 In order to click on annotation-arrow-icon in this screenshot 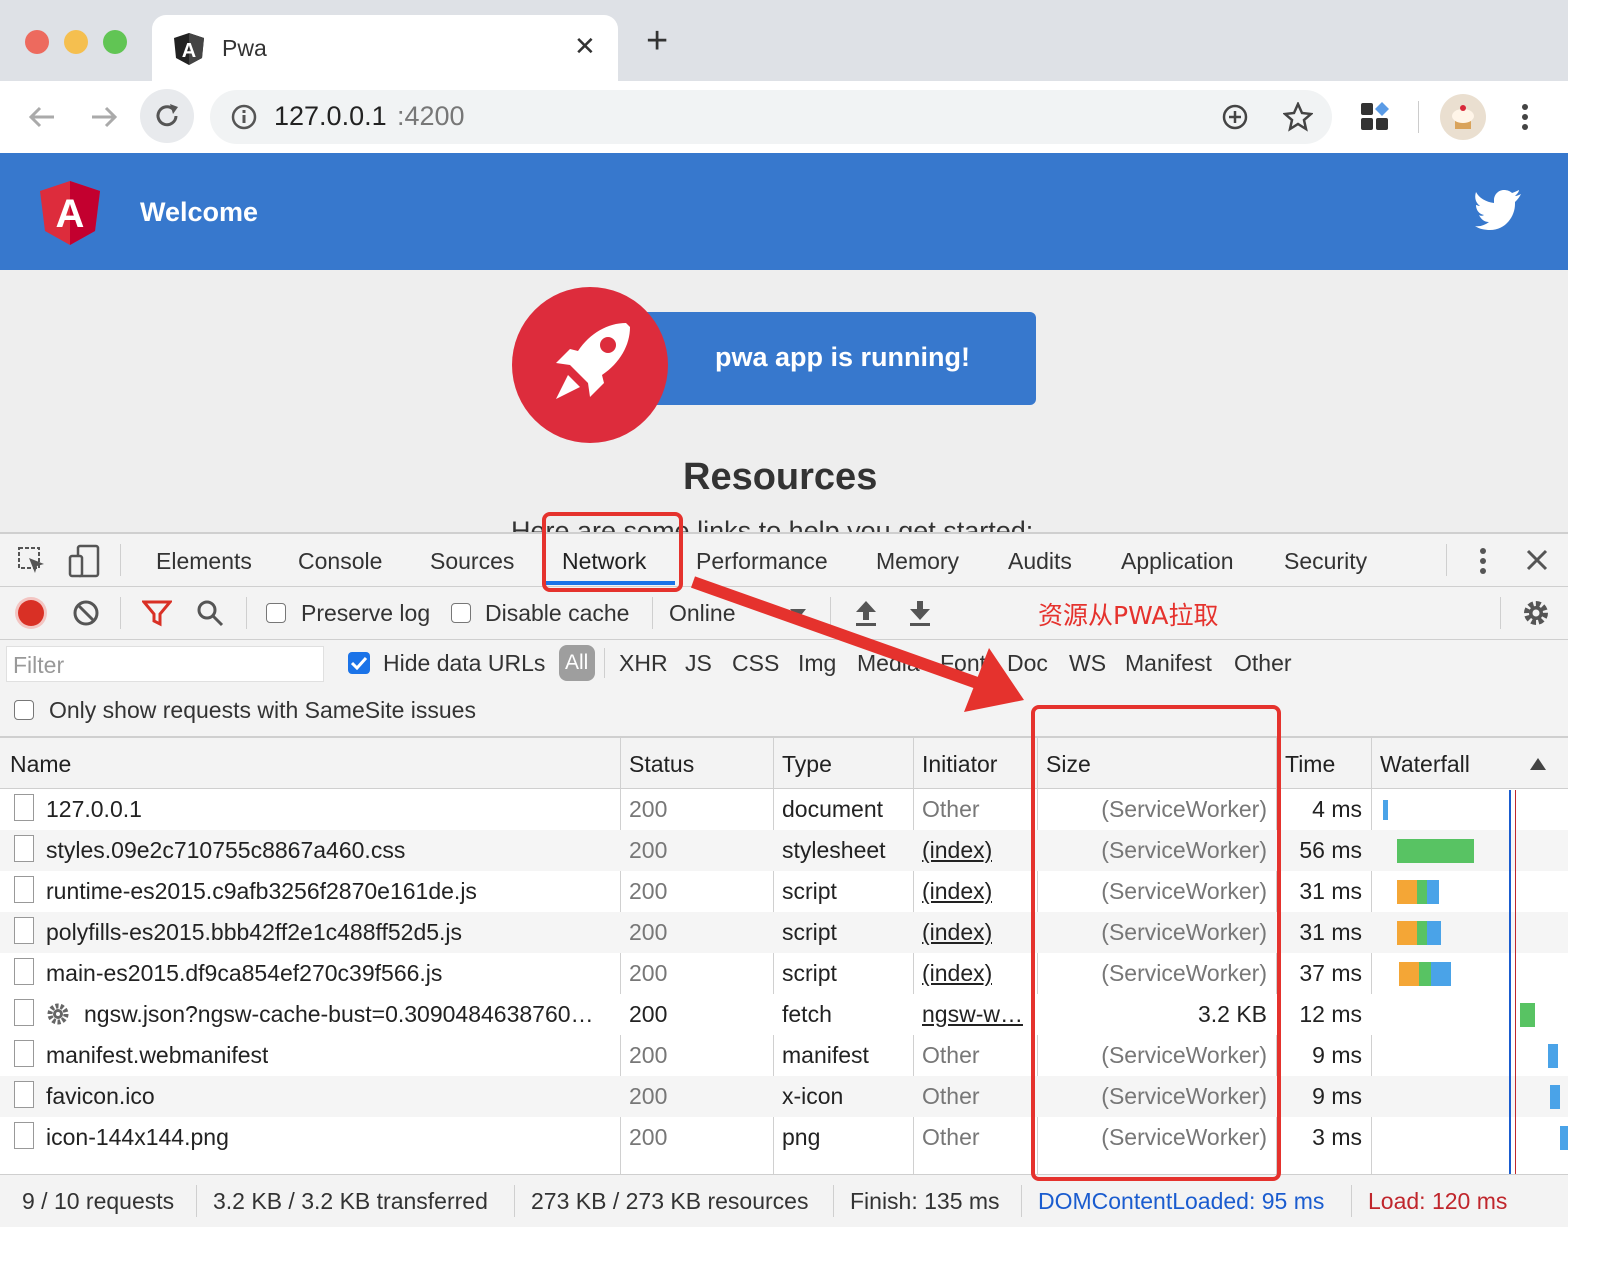, I will do `click(857, 644)`.